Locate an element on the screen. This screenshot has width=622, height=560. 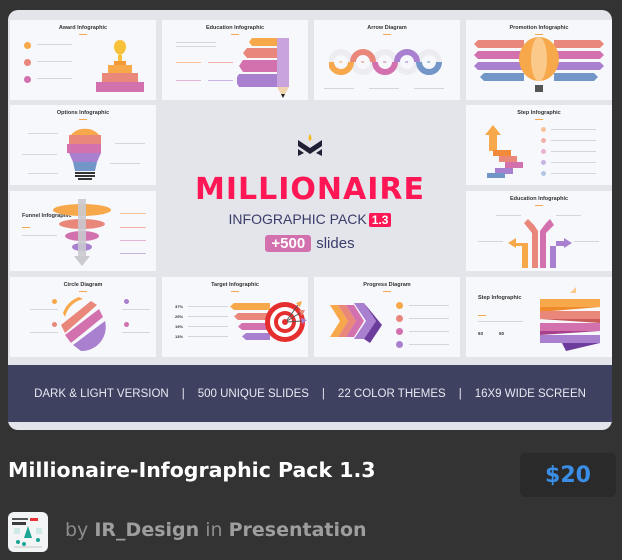
sliced-circle-icon is located at coordinates (83, 324).